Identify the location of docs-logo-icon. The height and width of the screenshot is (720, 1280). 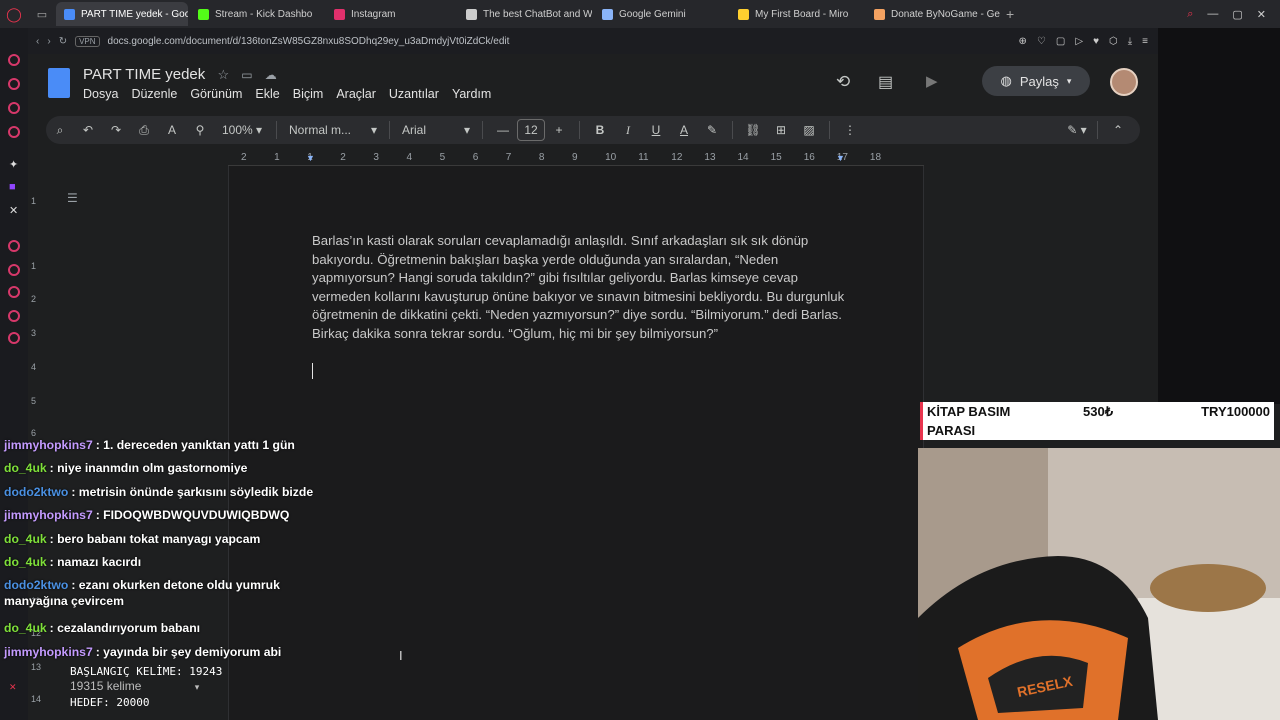
(59, 83).